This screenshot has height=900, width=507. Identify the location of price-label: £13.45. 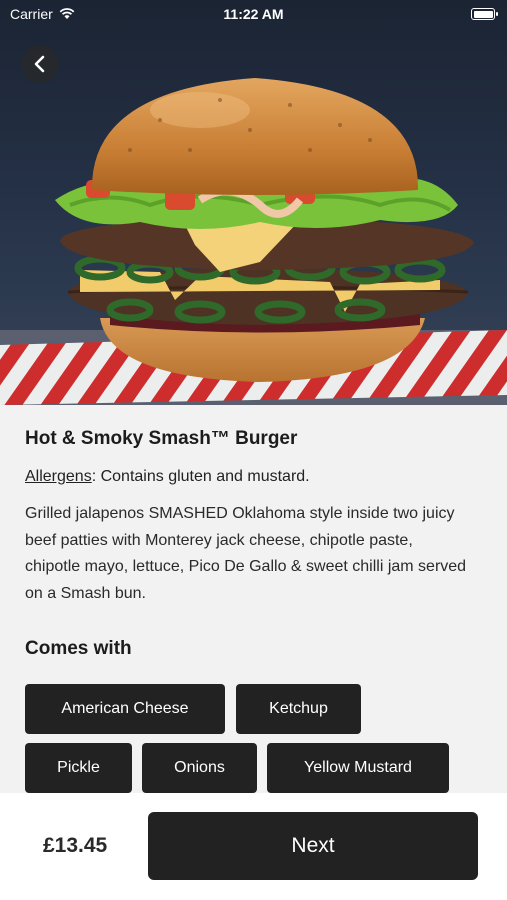
(75, 845).